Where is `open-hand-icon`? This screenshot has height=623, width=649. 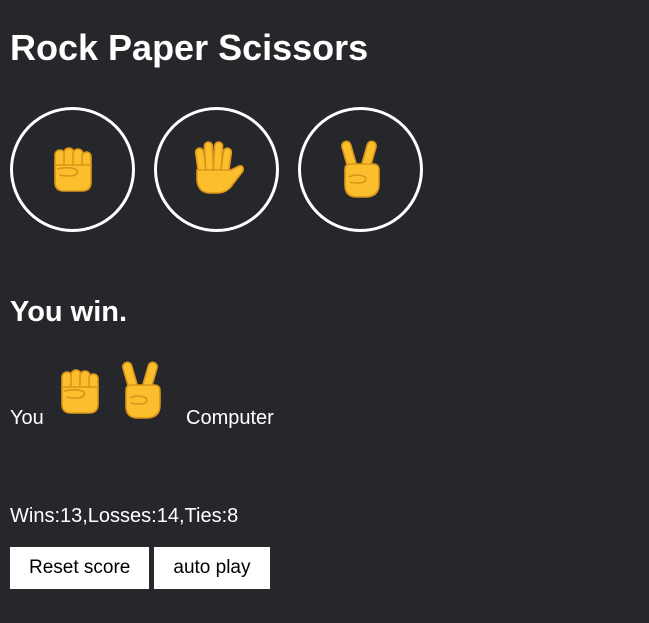 open-hand-icon is located at coordinates (219, 167).